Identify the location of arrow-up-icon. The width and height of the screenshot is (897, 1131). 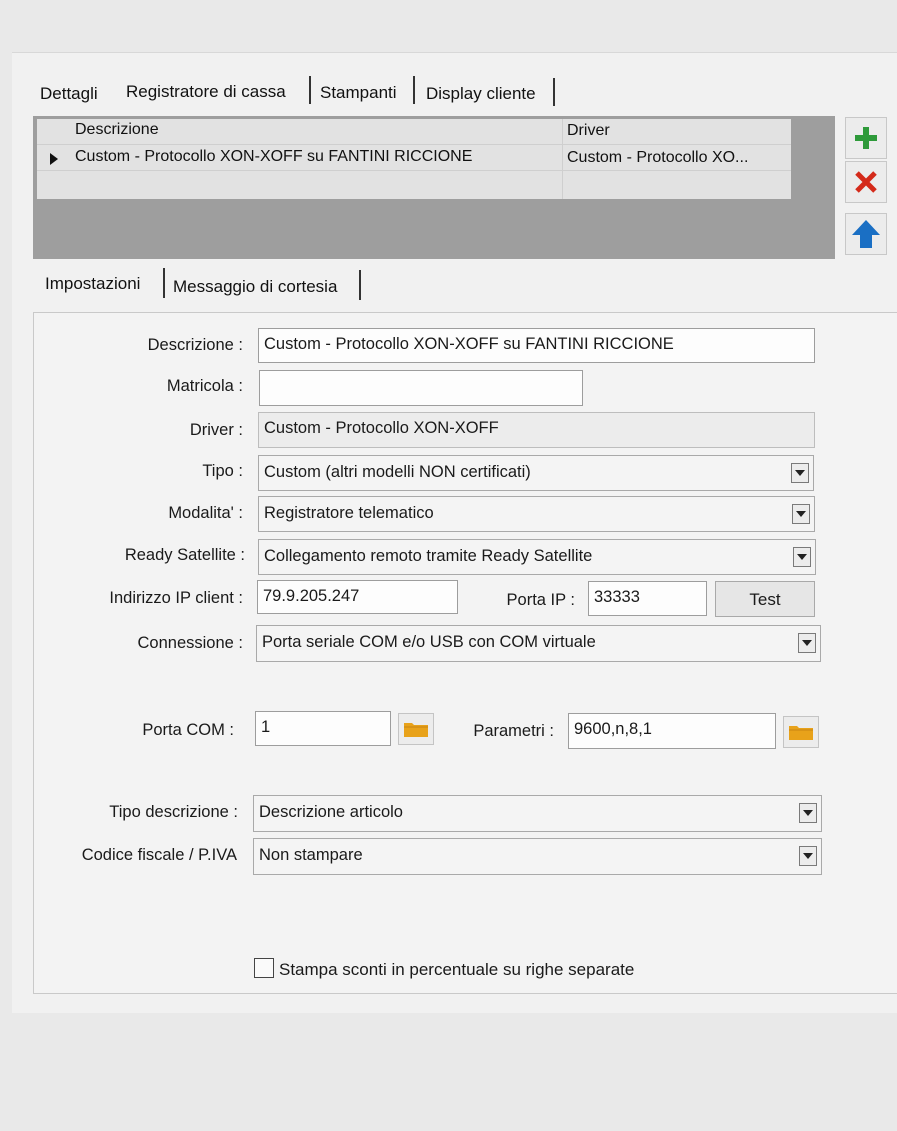
(866, 234).